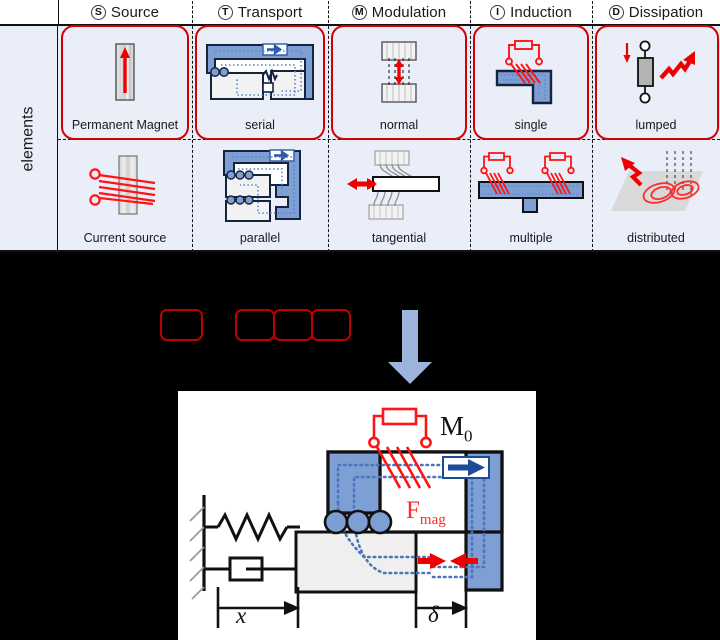  I want to click on label-magnetic-force: Fmag, so click(426, 512).